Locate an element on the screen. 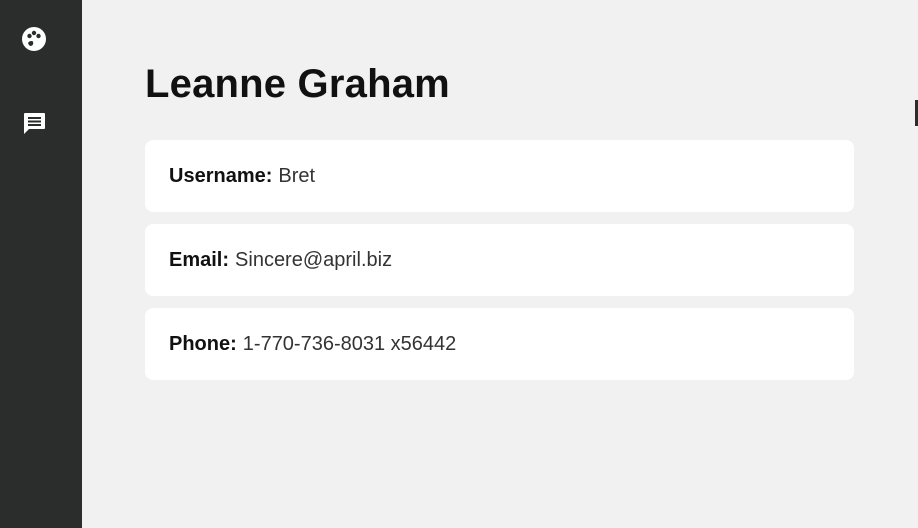  username-card: Username: Bret is located at coordinates (499, 176).